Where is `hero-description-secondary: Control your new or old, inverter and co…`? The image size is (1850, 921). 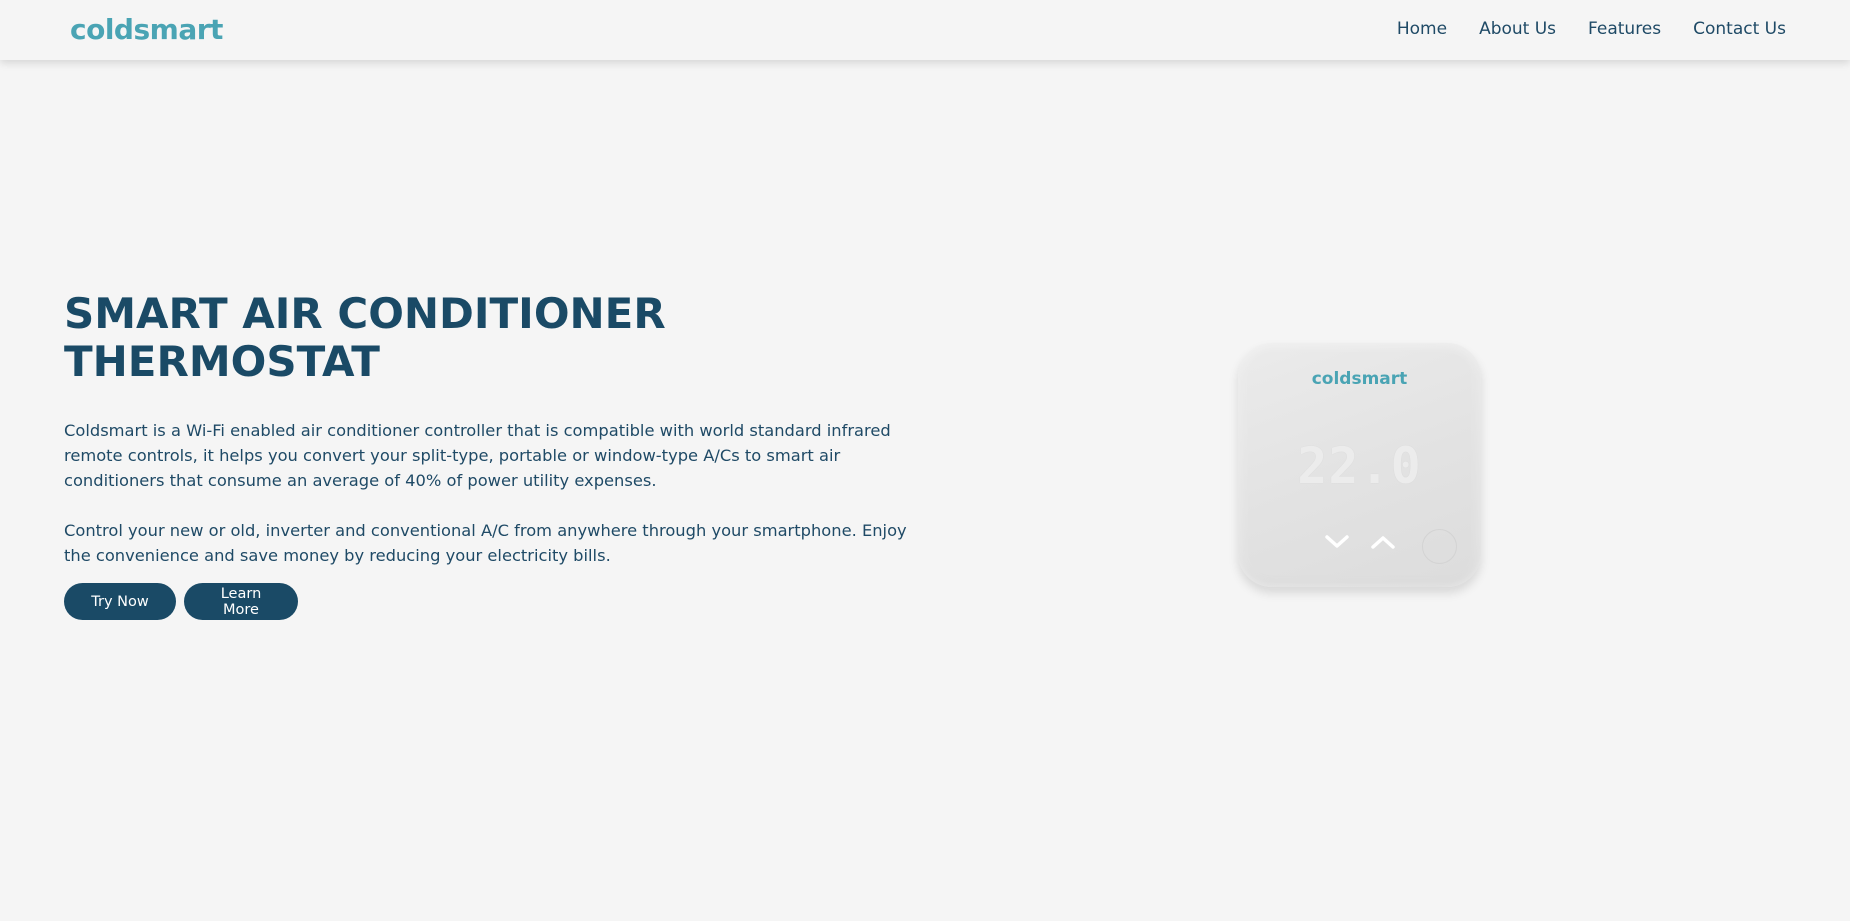
hero-description-secondary: Control your new or old, inverter and co… is located at coordinates (485, 543).